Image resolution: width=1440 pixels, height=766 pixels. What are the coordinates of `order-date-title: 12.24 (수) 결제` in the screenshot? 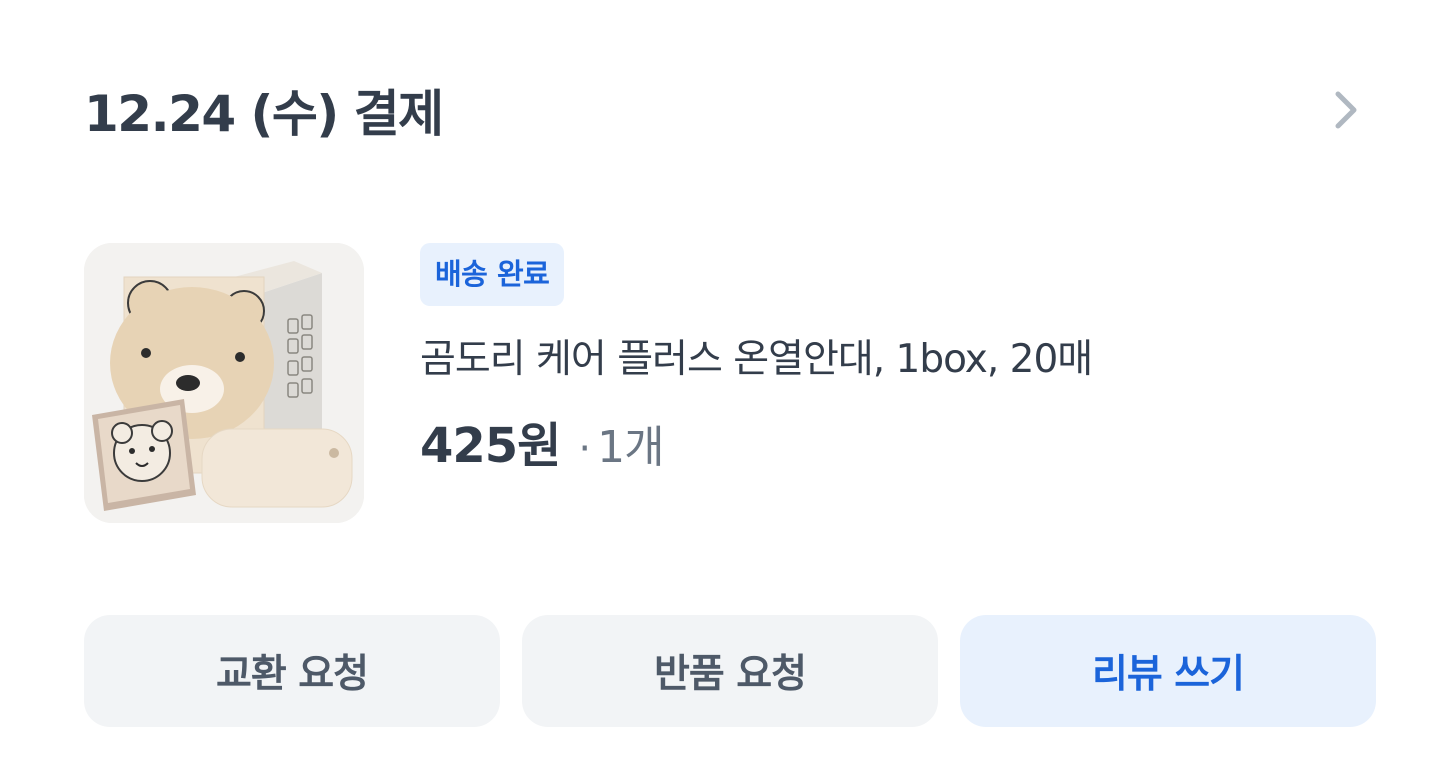 It's located at (264, 114).